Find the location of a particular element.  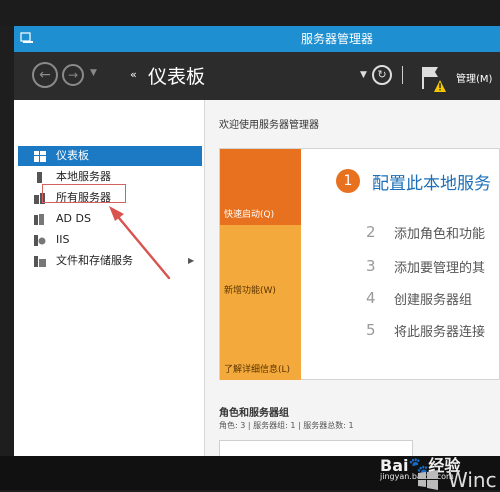

desktop-top-band is located at coordinates (250, 13).